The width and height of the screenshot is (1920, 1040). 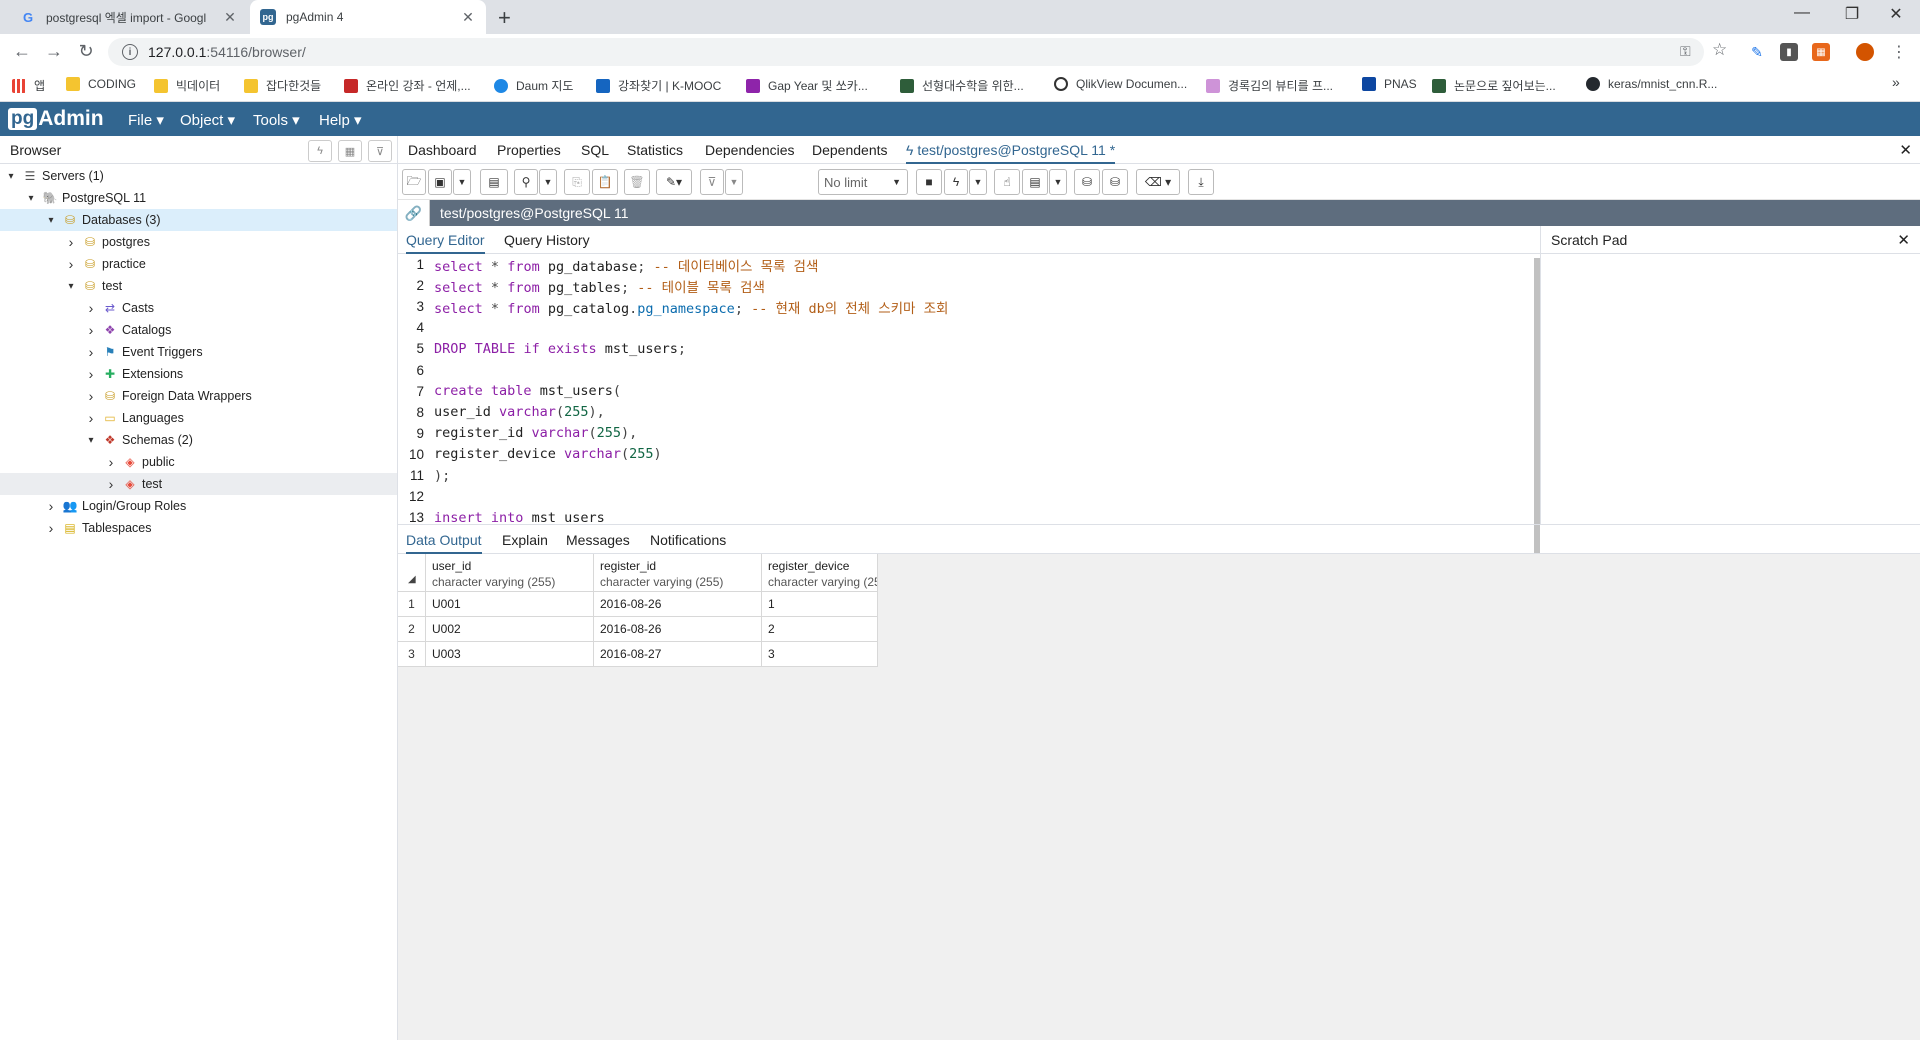 What do you see at coordinates (54, 51) in the screenshot?
I see `forward-arrow-icon: →` at bounding box center [54, 51].